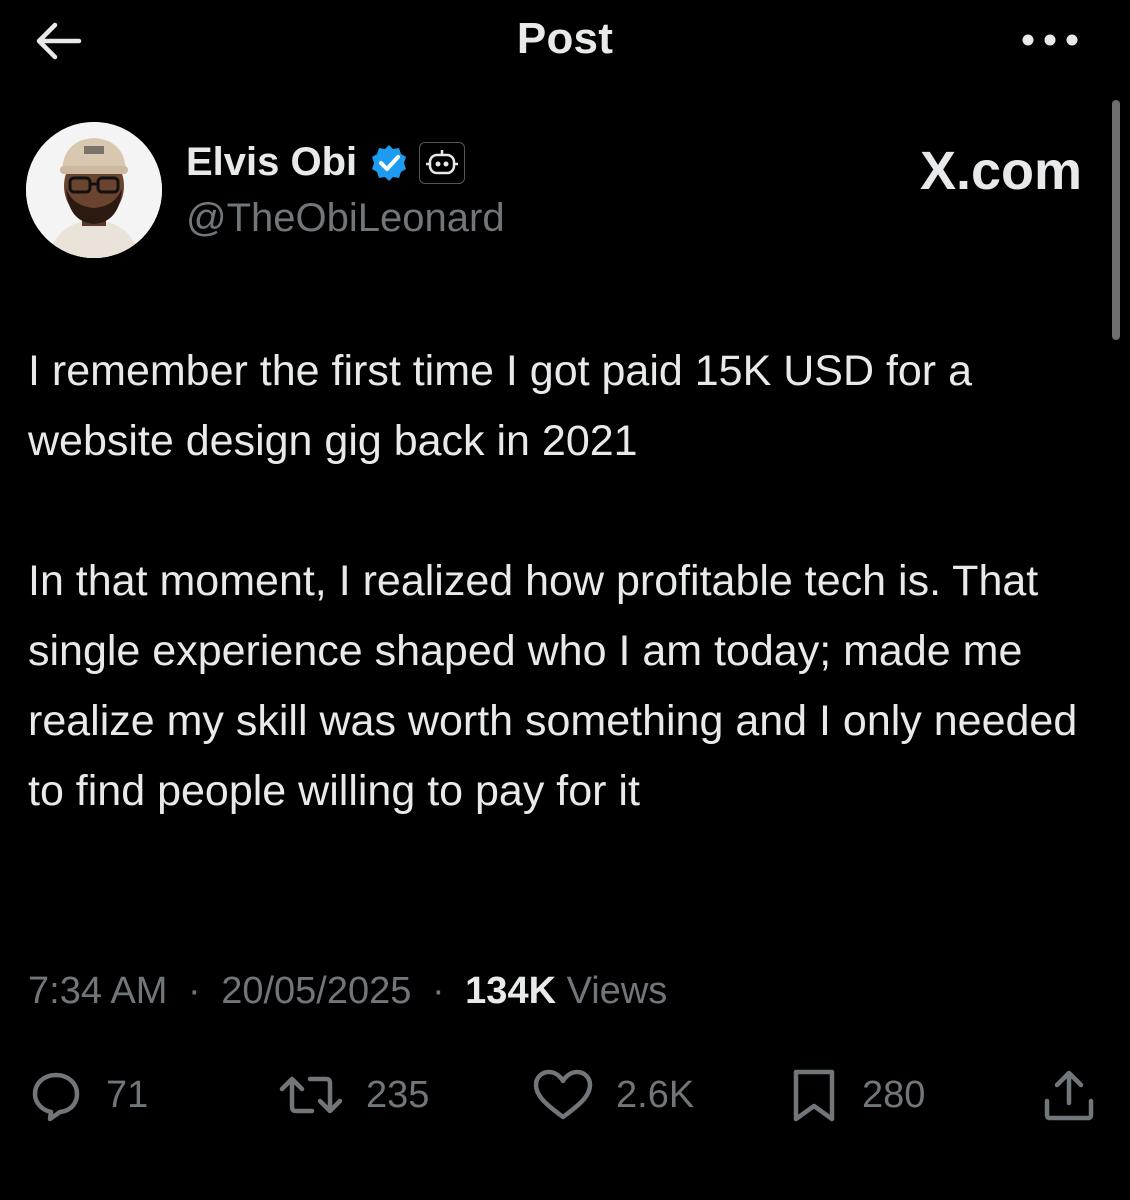  Describe the element at coordinates (1000, 171) in the screenshot. I see `brand-watermark: X.com` at that location.